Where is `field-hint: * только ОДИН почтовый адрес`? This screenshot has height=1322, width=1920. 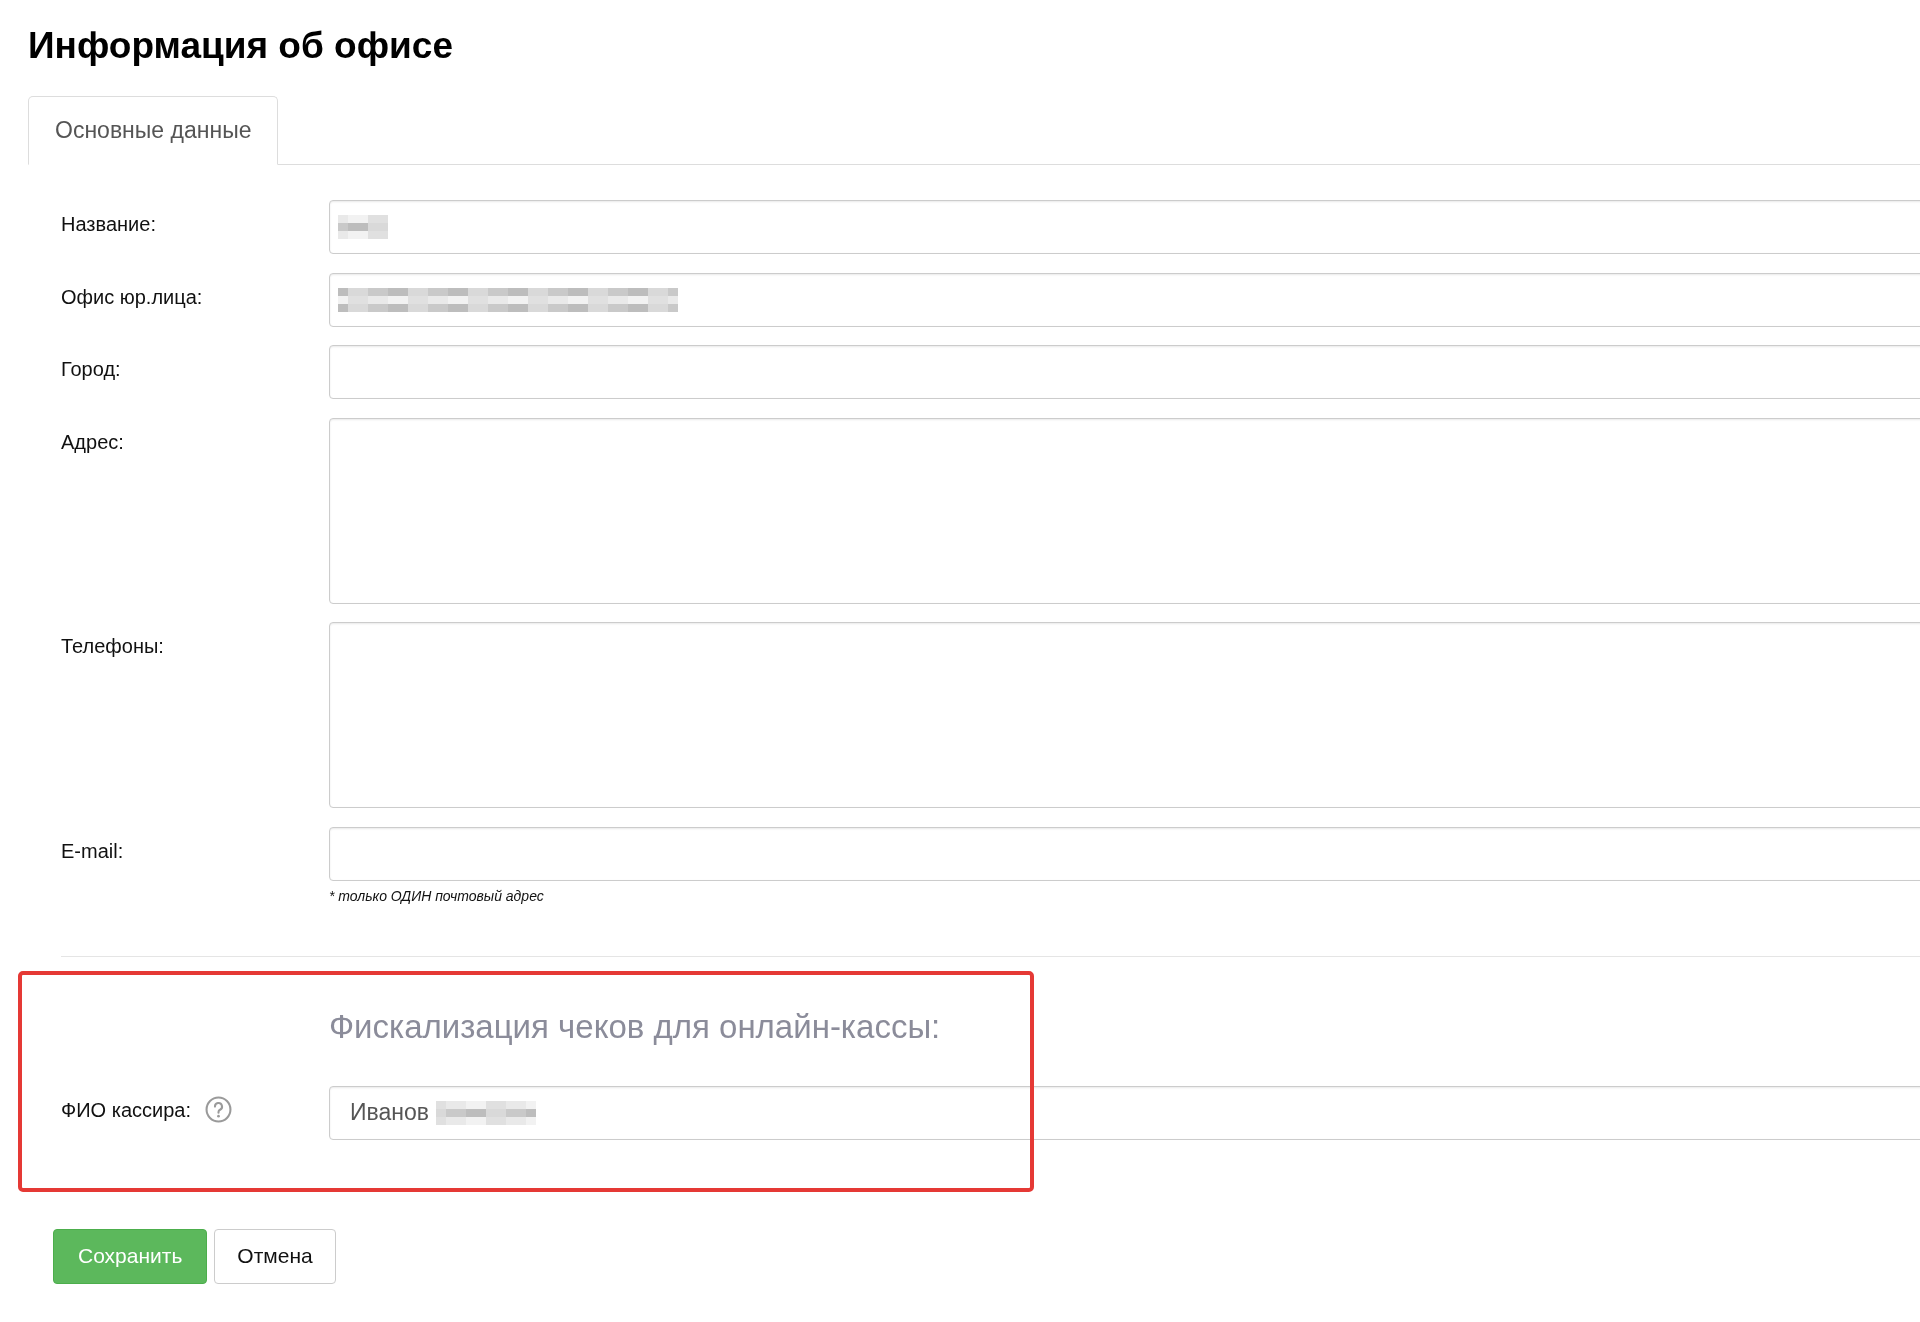 field-hint: * только ОДИН почтовый адрес is located at coordinates (436, 895).